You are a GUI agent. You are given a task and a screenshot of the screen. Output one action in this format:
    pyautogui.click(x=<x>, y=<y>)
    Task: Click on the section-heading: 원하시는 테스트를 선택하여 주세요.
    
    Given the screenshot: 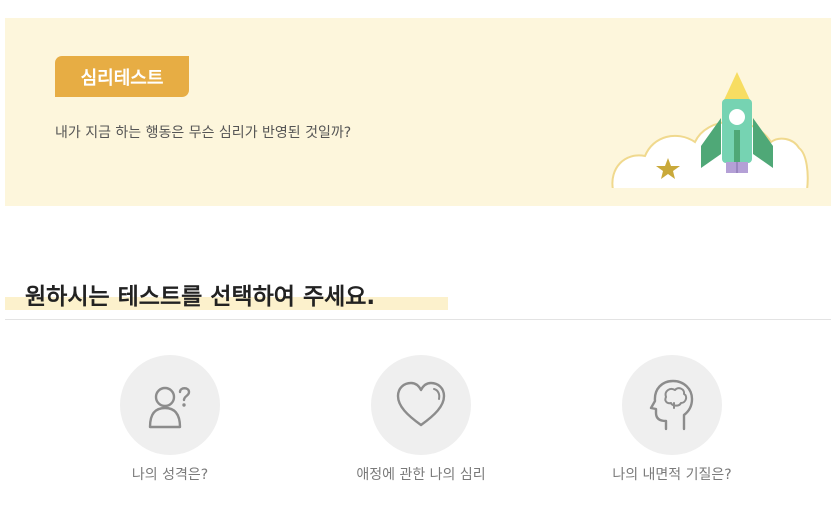 What is the action you would take?
    pyautogui.click(x=235, y=294)
    